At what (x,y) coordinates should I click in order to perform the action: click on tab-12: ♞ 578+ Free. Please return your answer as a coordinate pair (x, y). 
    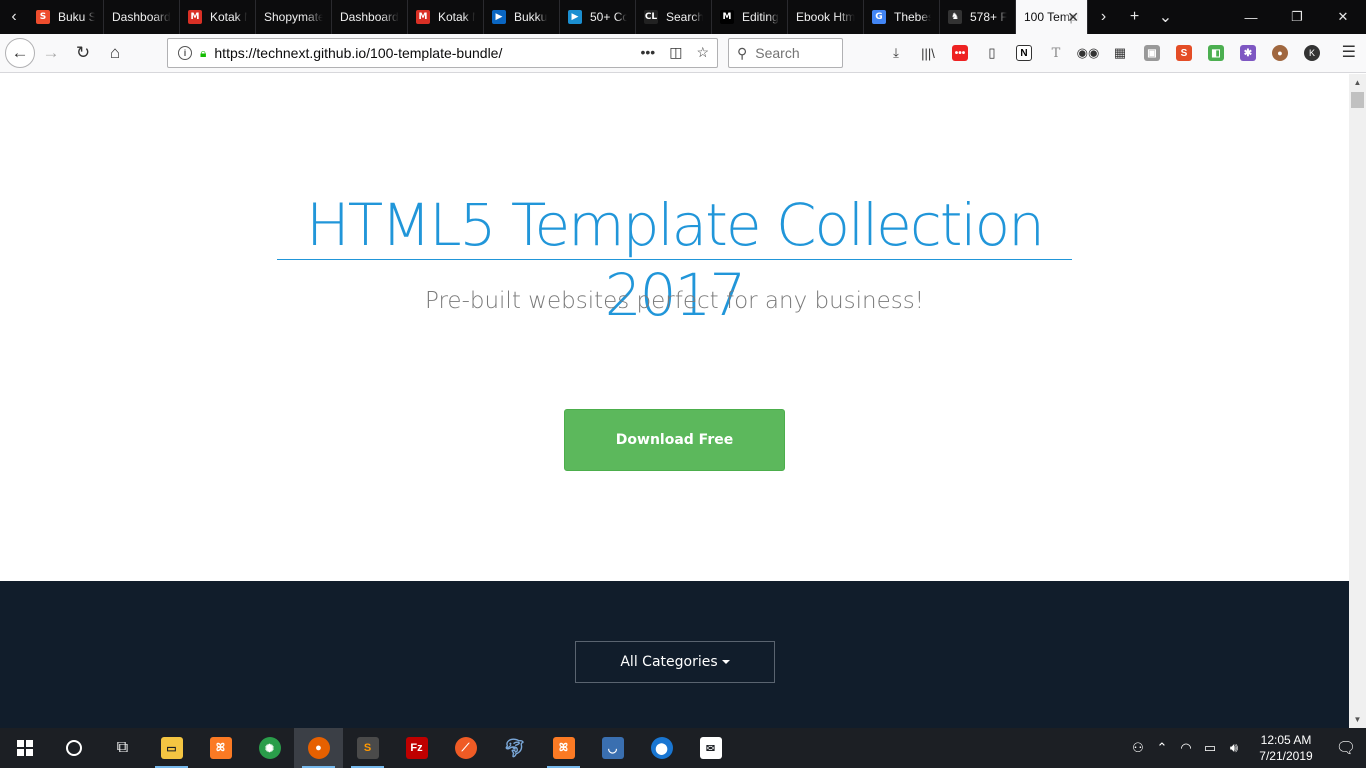
    Looking at the image, I should click on (978, 17).